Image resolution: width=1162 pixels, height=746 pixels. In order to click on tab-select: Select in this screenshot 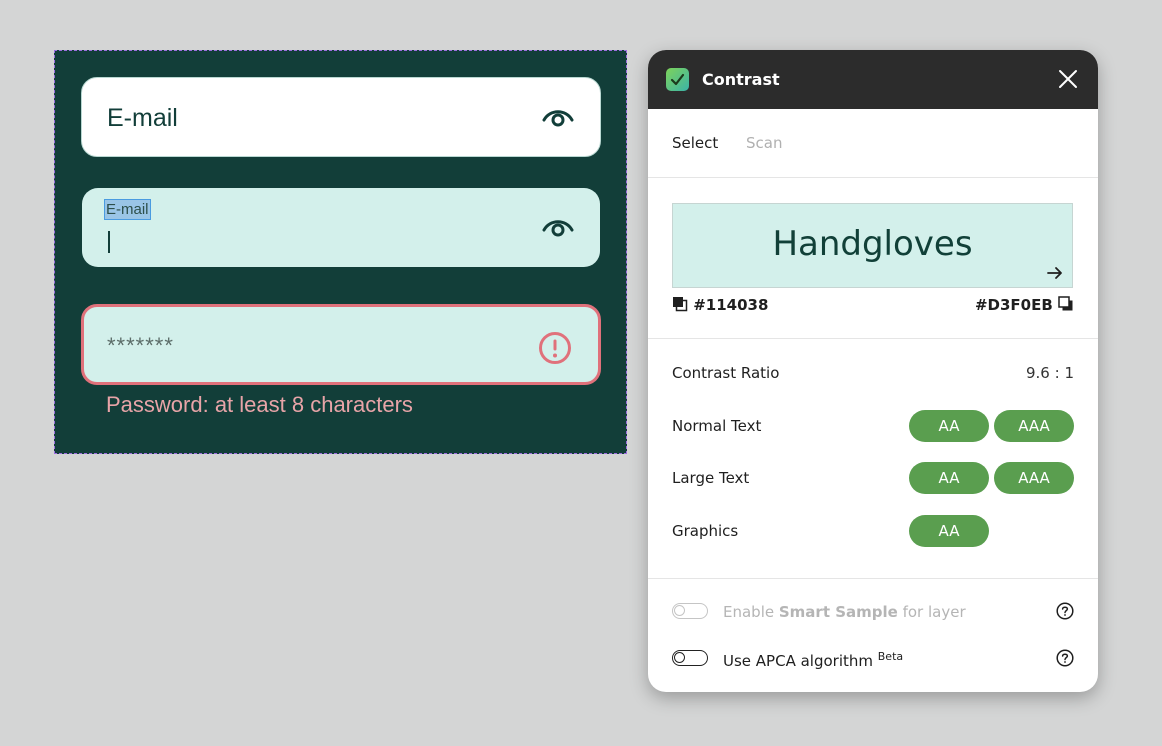, I will do `click(695, 143)`.